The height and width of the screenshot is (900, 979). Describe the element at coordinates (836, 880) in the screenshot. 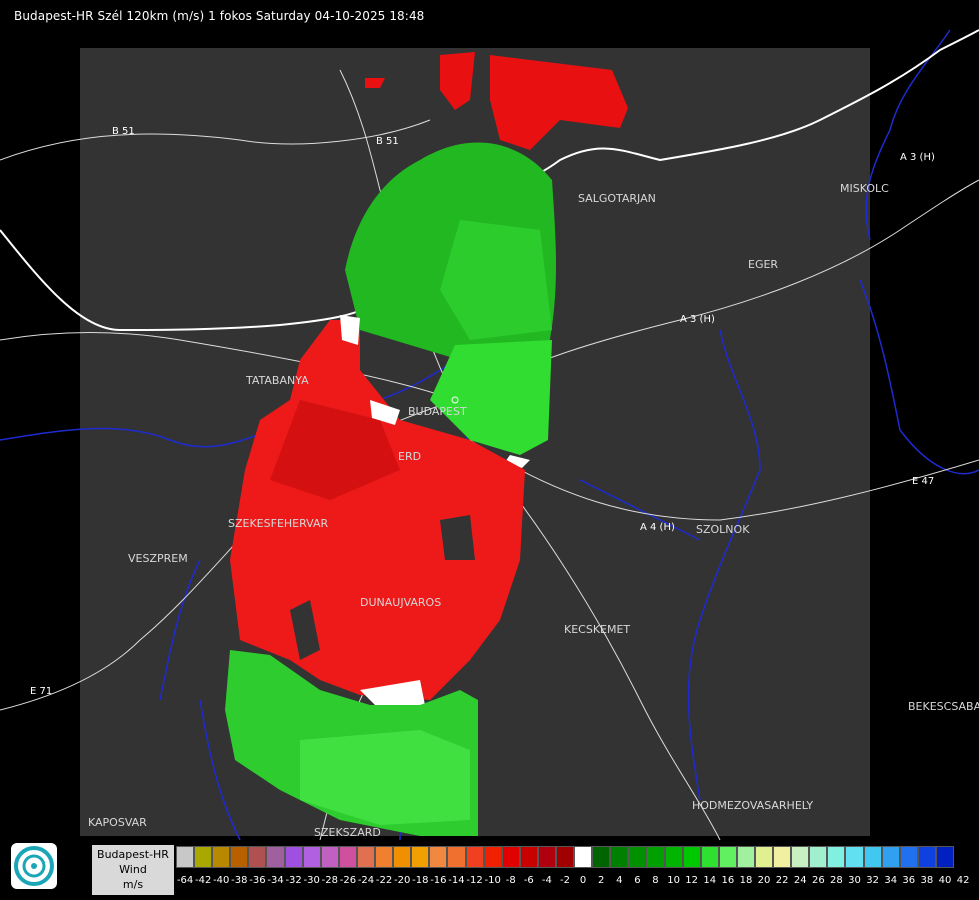

I see `legend-tick-label: 28` at that location.